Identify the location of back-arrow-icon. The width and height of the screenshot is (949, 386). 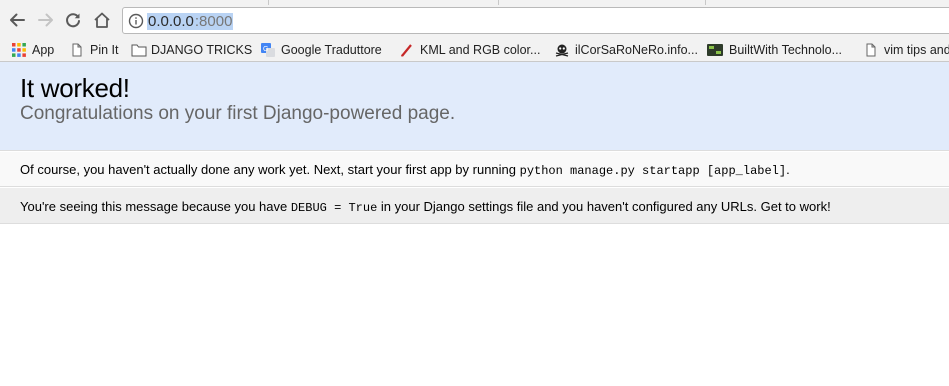
(17, 20).